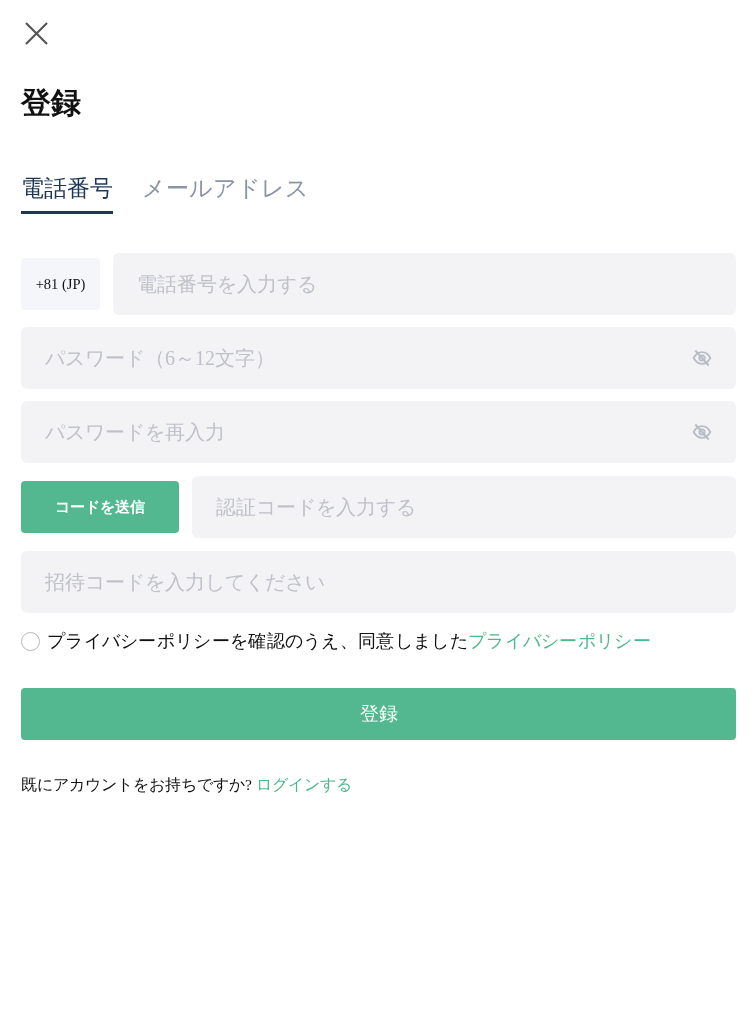 The height and width of the screenshot is (1024, 753). I want to click on register-button: 登録, so click(378, 714).